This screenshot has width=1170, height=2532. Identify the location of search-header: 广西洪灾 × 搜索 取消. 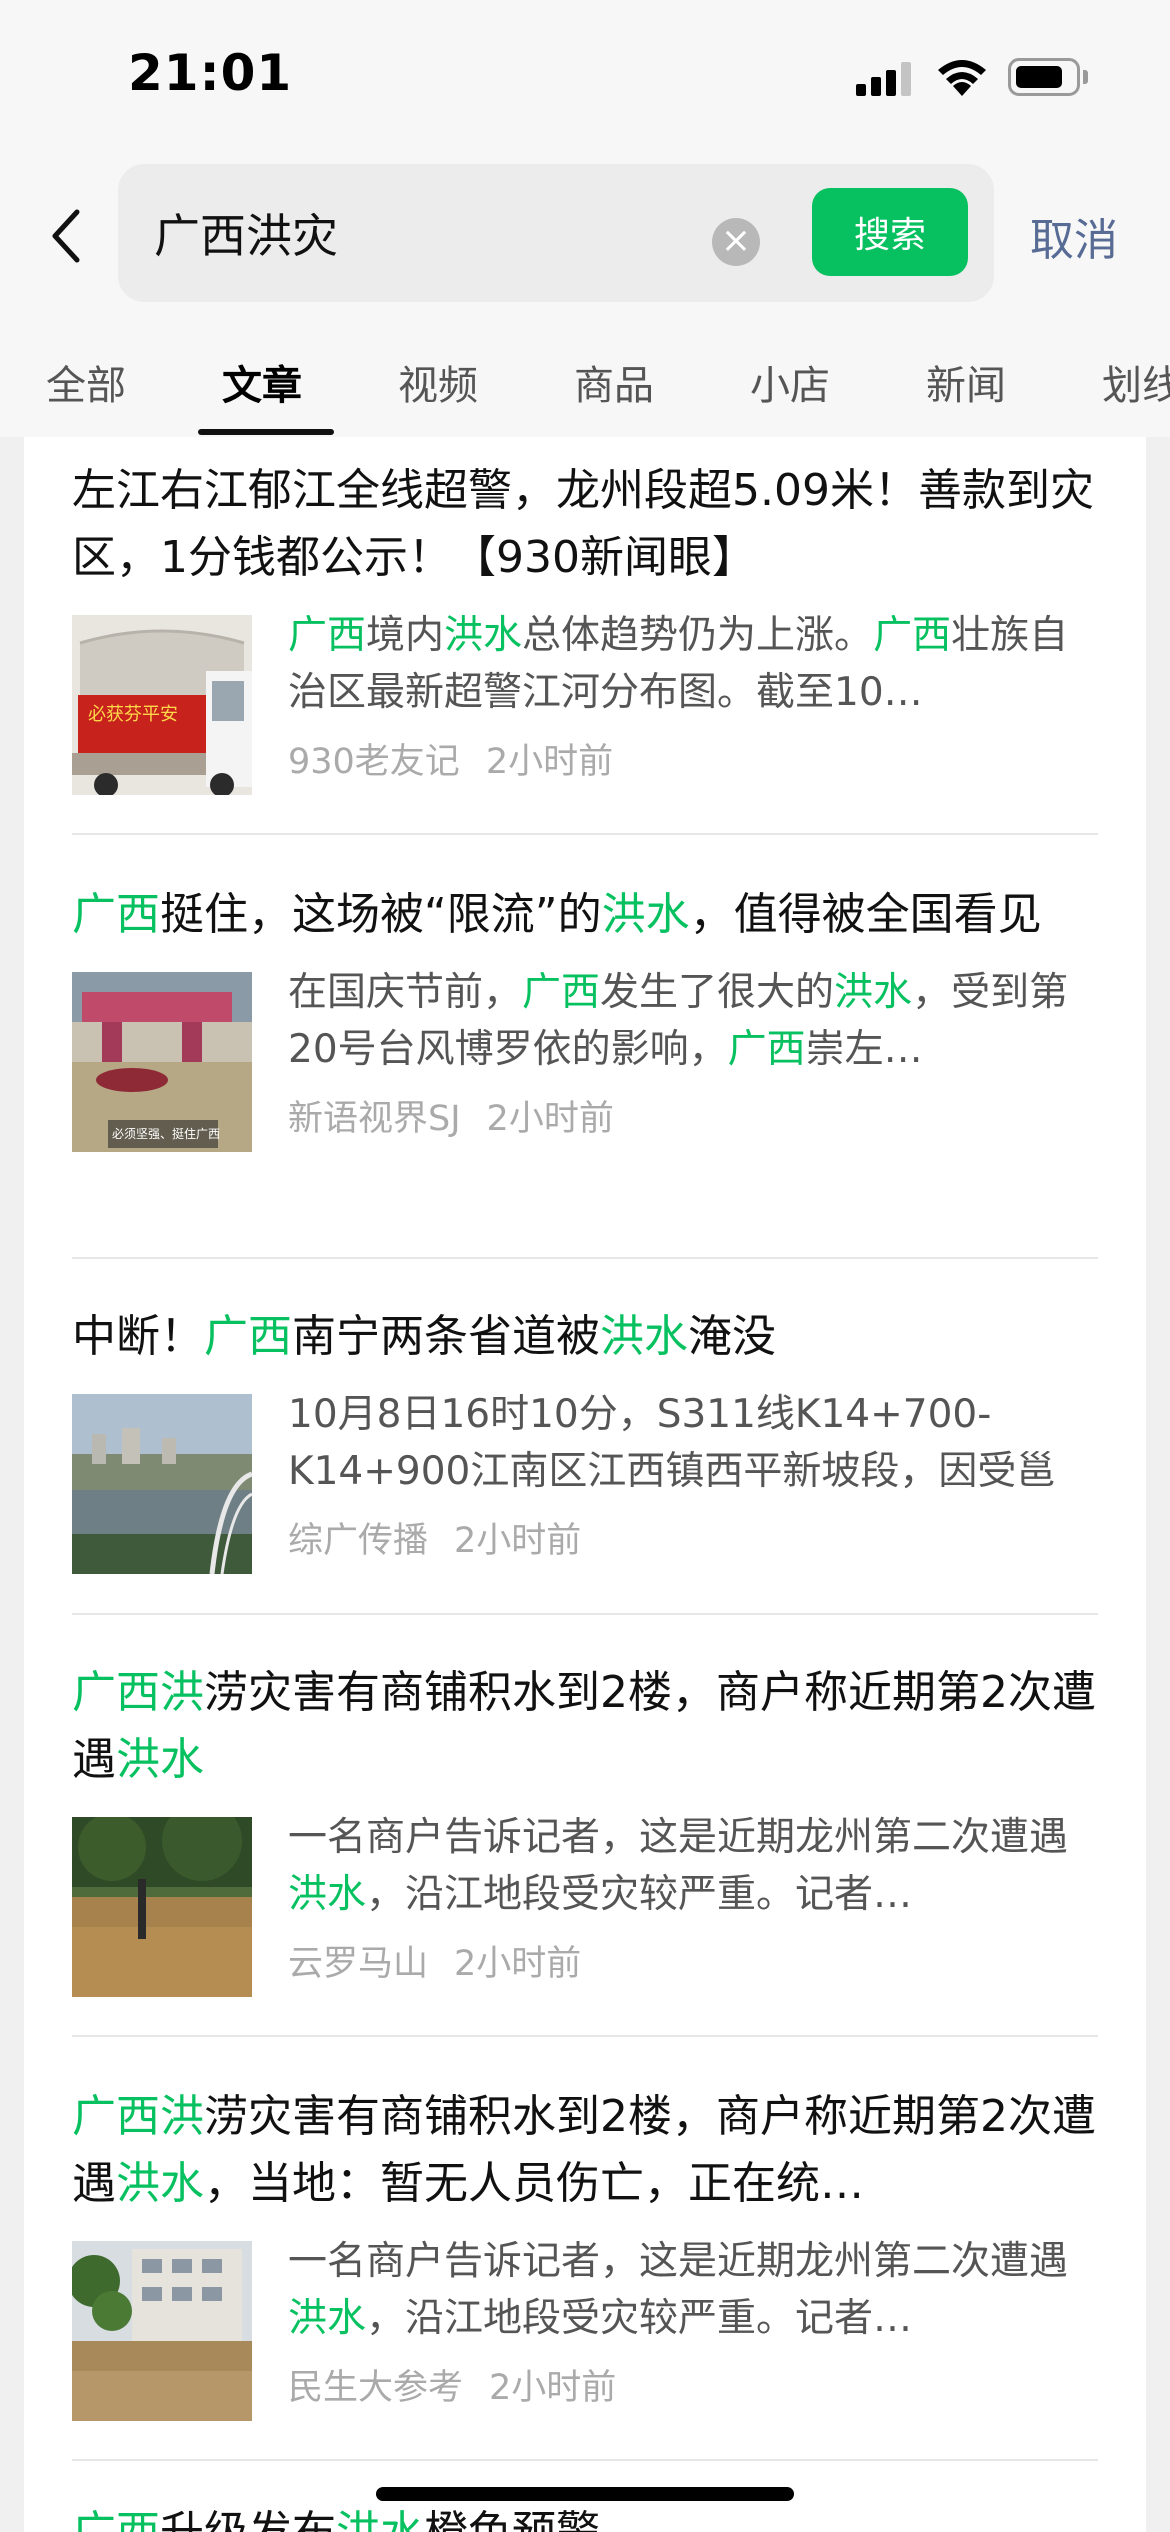
(585, 237).